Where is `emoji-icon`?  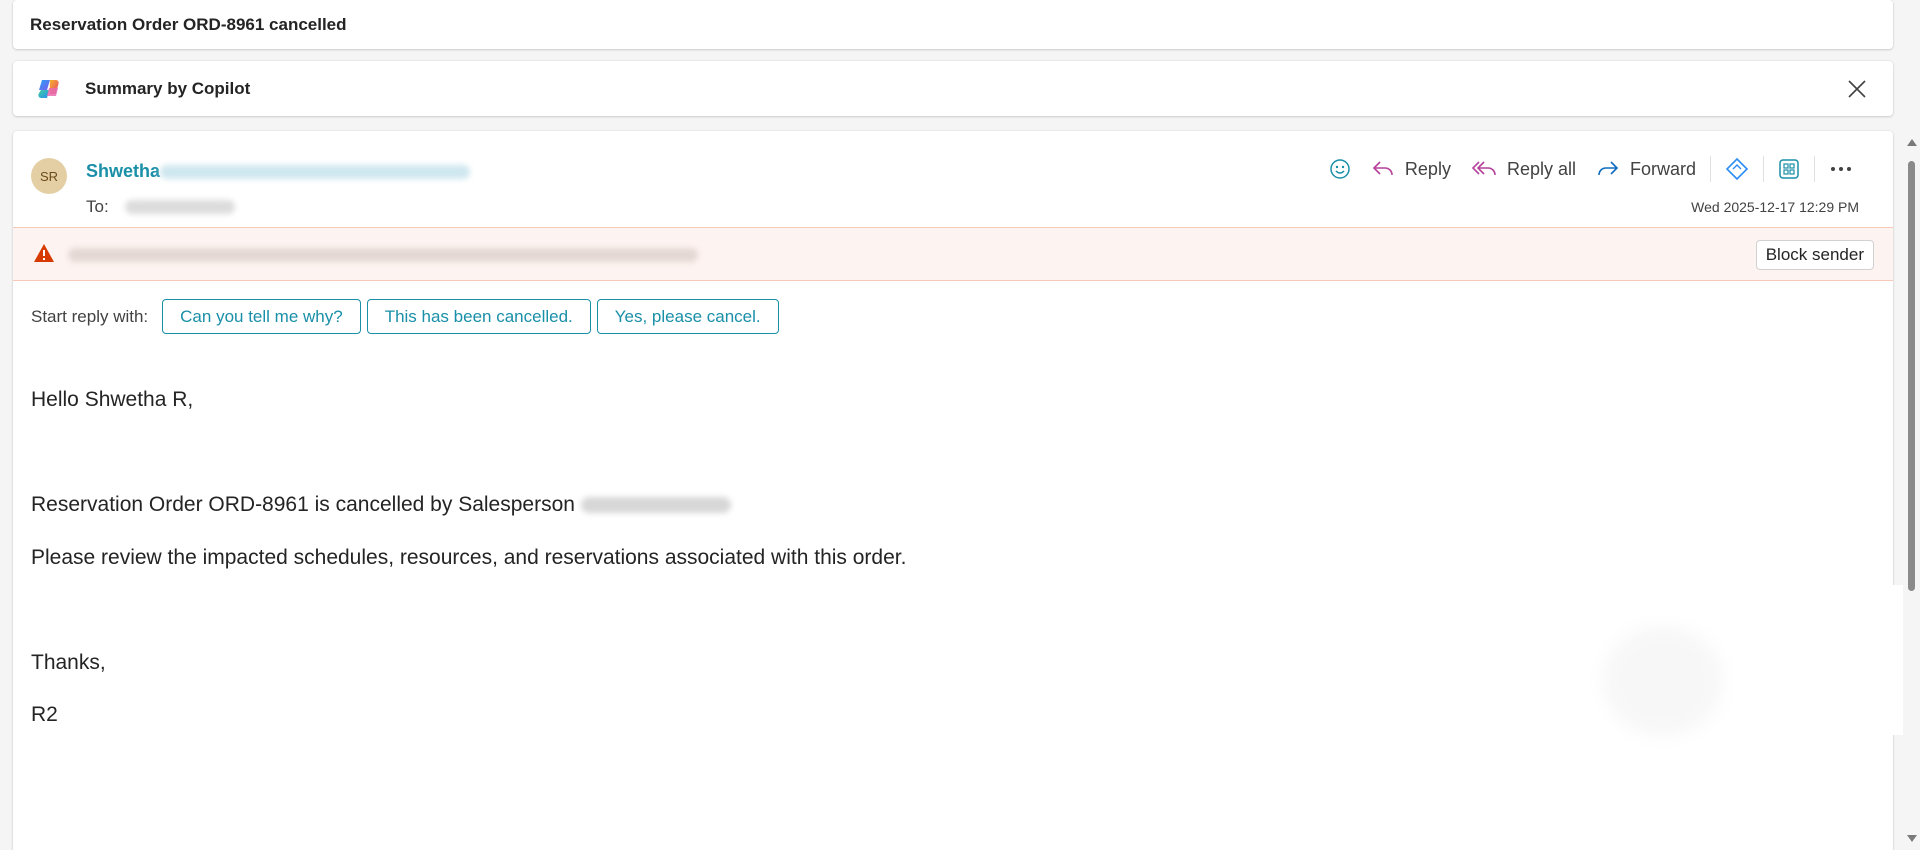 emoji-icon is located at coordinates (1340, 169).